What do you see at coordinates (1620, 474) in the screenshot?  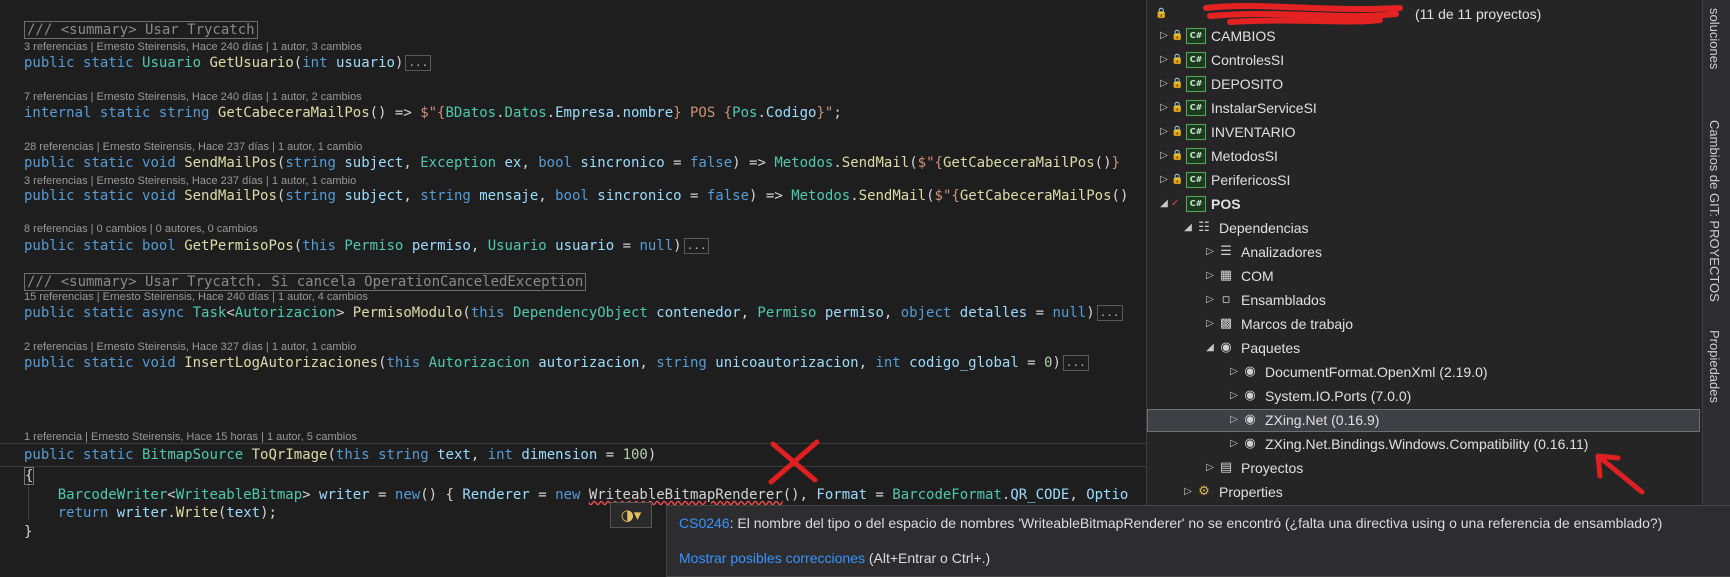 I see `red-arrow-annotation` at bounding box center [1620, 474].